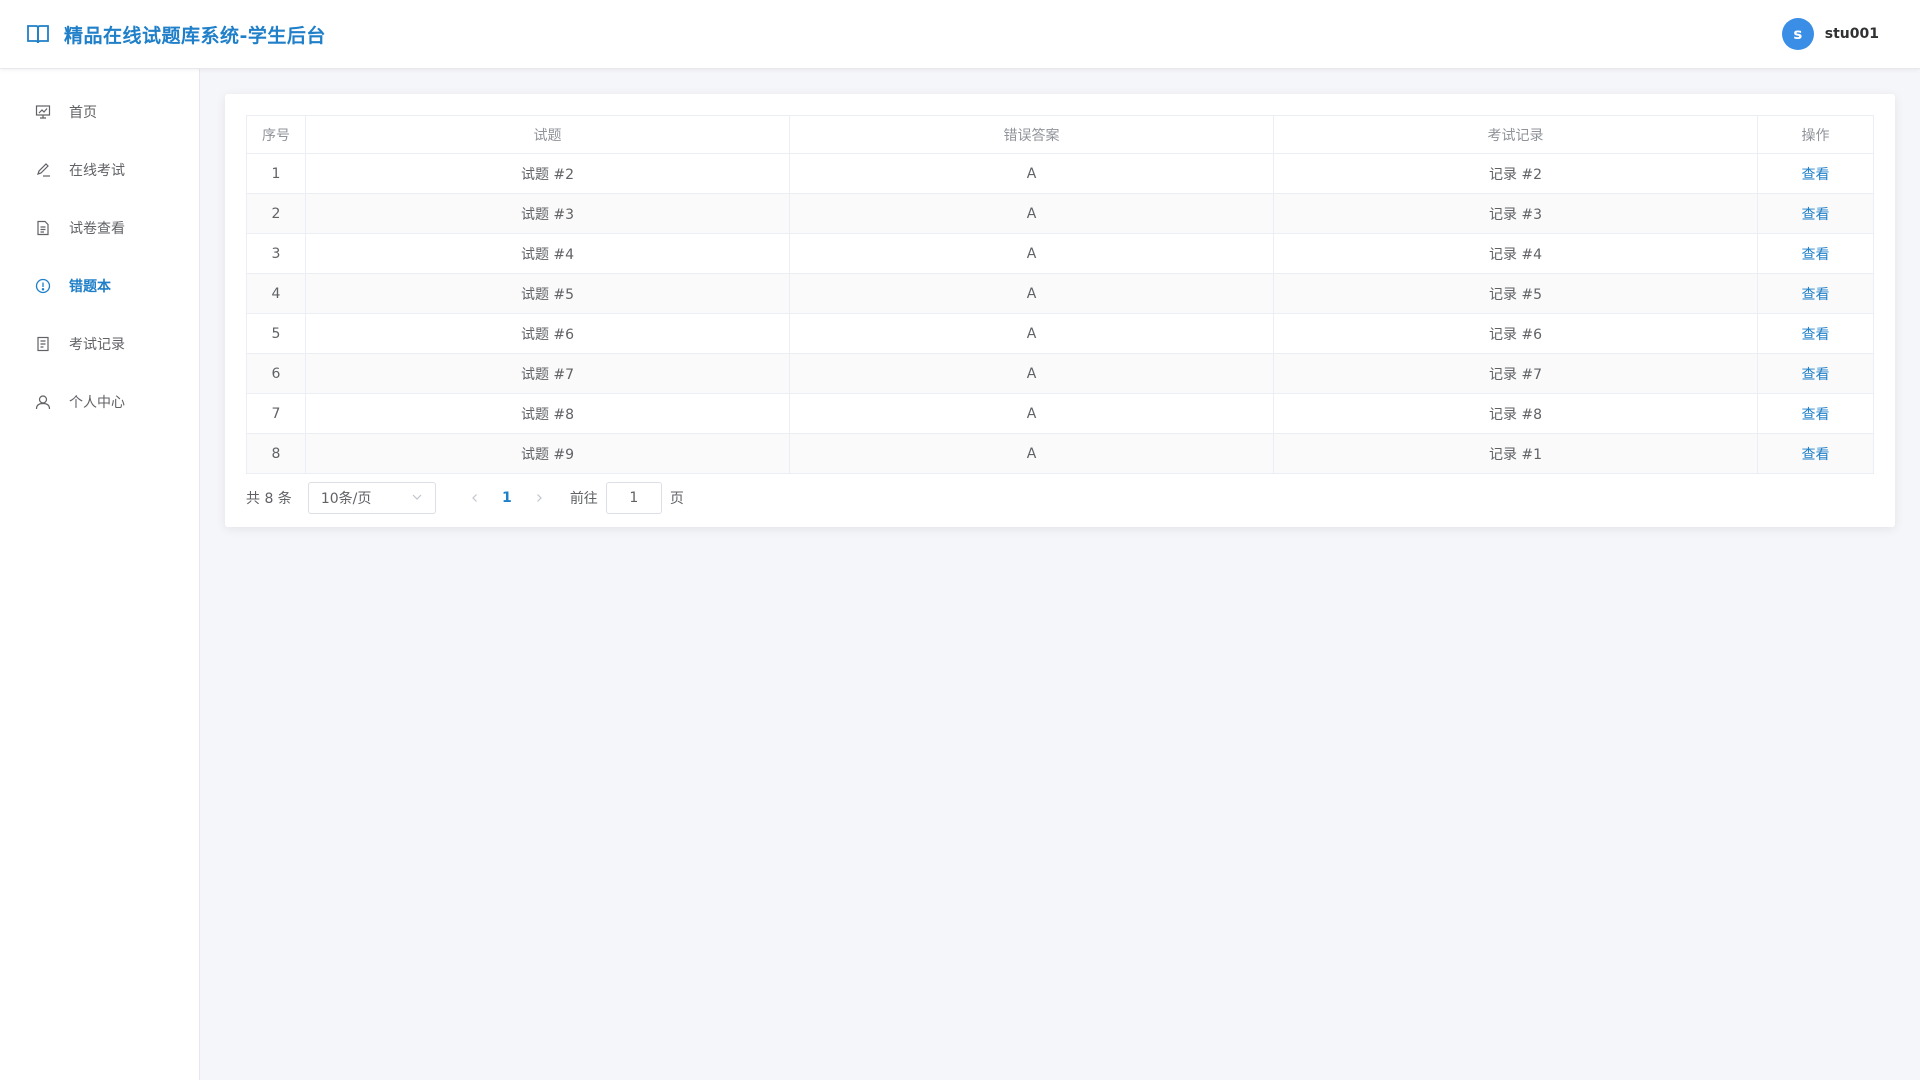 The width and height of the screenshot is (1920, 1080). Describe the element at coordinates (547, 213) in the screenshot. I see `cell-question: 试题 #3` at that location.